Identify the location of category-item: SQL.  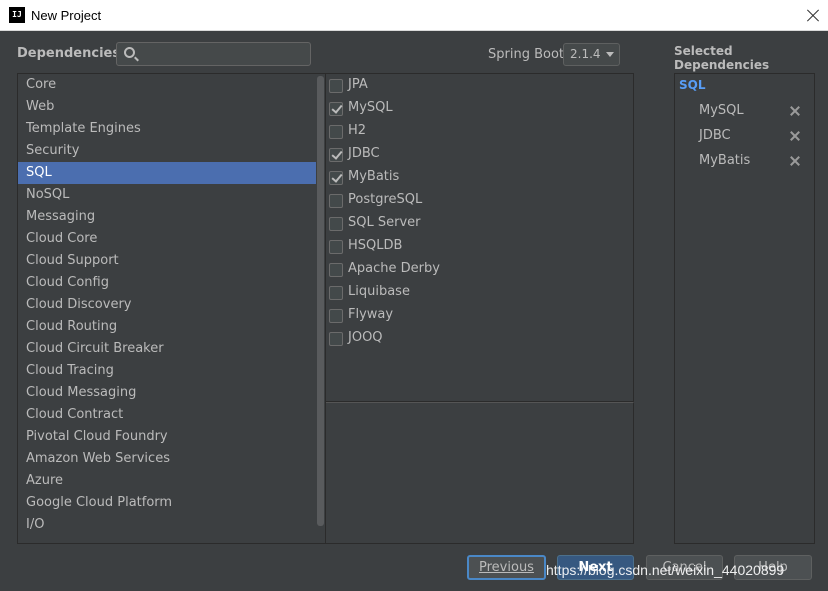
(167, 173).